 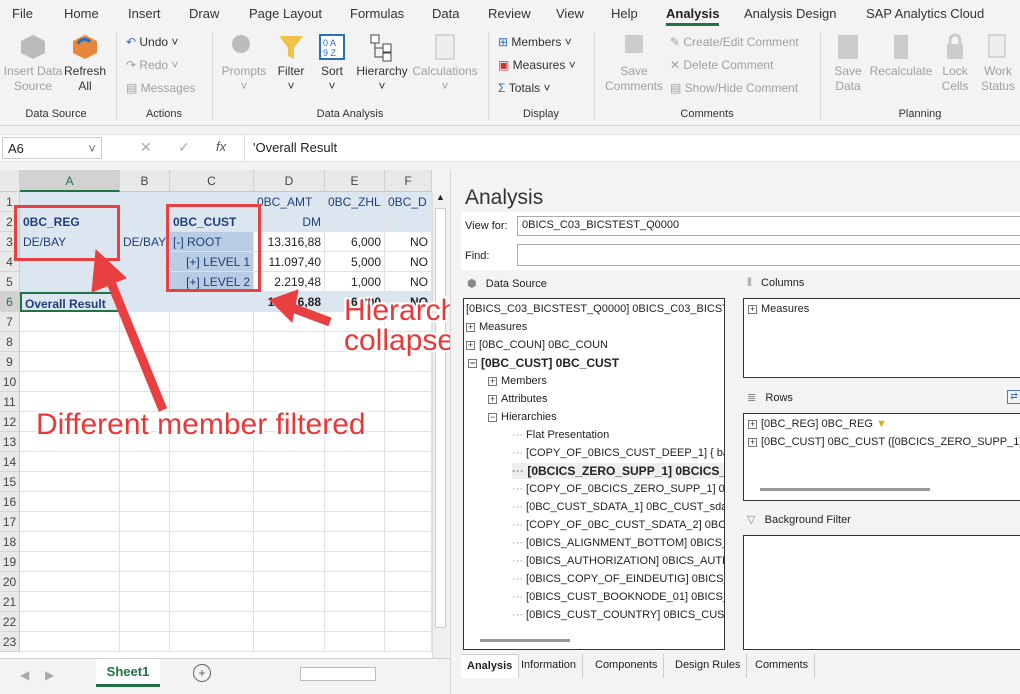 I want to click on tree-item: ··· [0BCICS_ZERO_SUPP_1] 0BCICS_, so click(x=618, y=471).